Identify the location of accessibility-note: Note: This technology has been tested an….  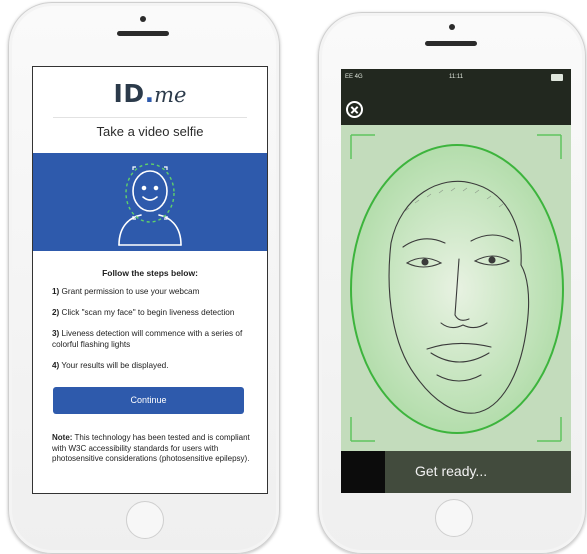
(152, 449).